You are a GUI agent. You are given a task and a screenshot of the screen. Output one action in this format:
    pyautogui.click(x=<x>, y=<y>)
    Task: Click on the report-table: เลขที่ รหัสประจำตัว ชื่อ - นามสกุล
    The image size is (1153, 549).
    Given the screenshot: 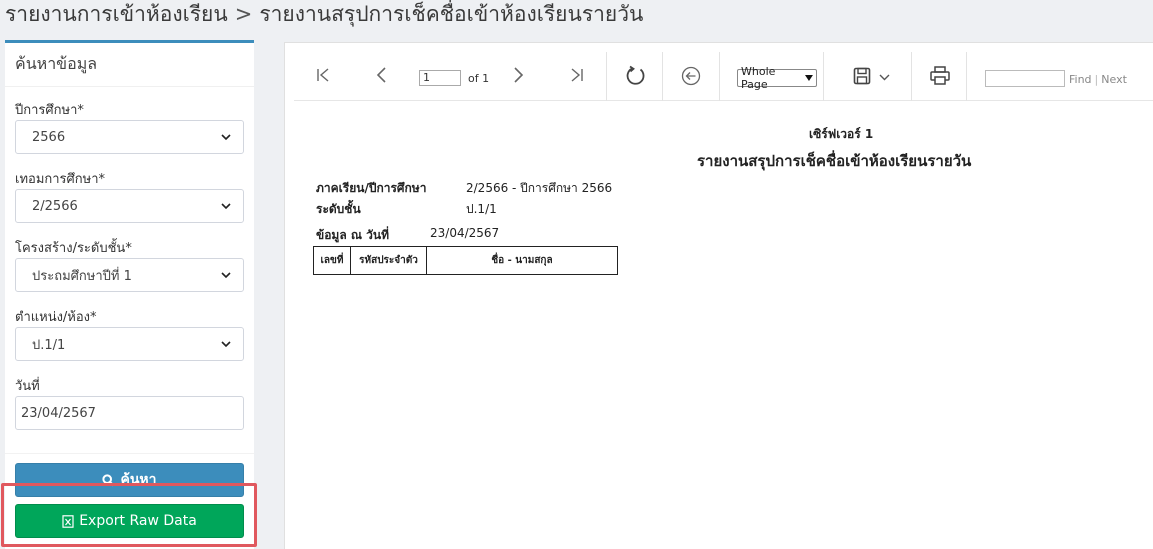 What is the action you would take?
    pyautogui.click(x=465, y=260)
    